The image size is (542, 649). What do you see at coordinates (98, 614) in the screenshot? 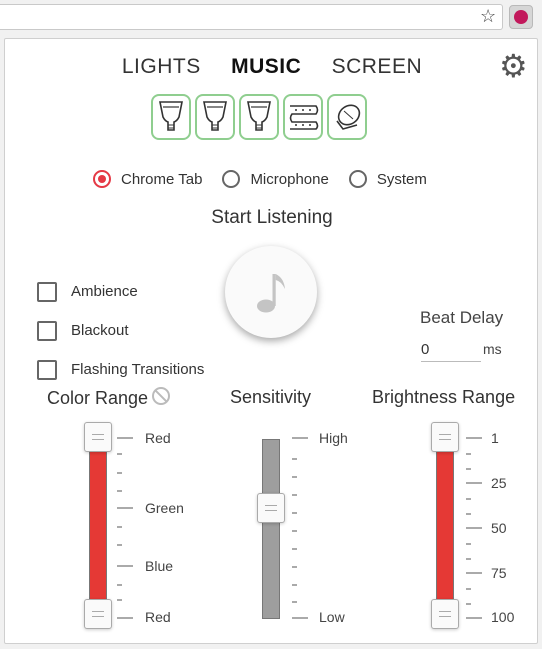
I see `color-range-end-handle` at bounding box center [98, 614].